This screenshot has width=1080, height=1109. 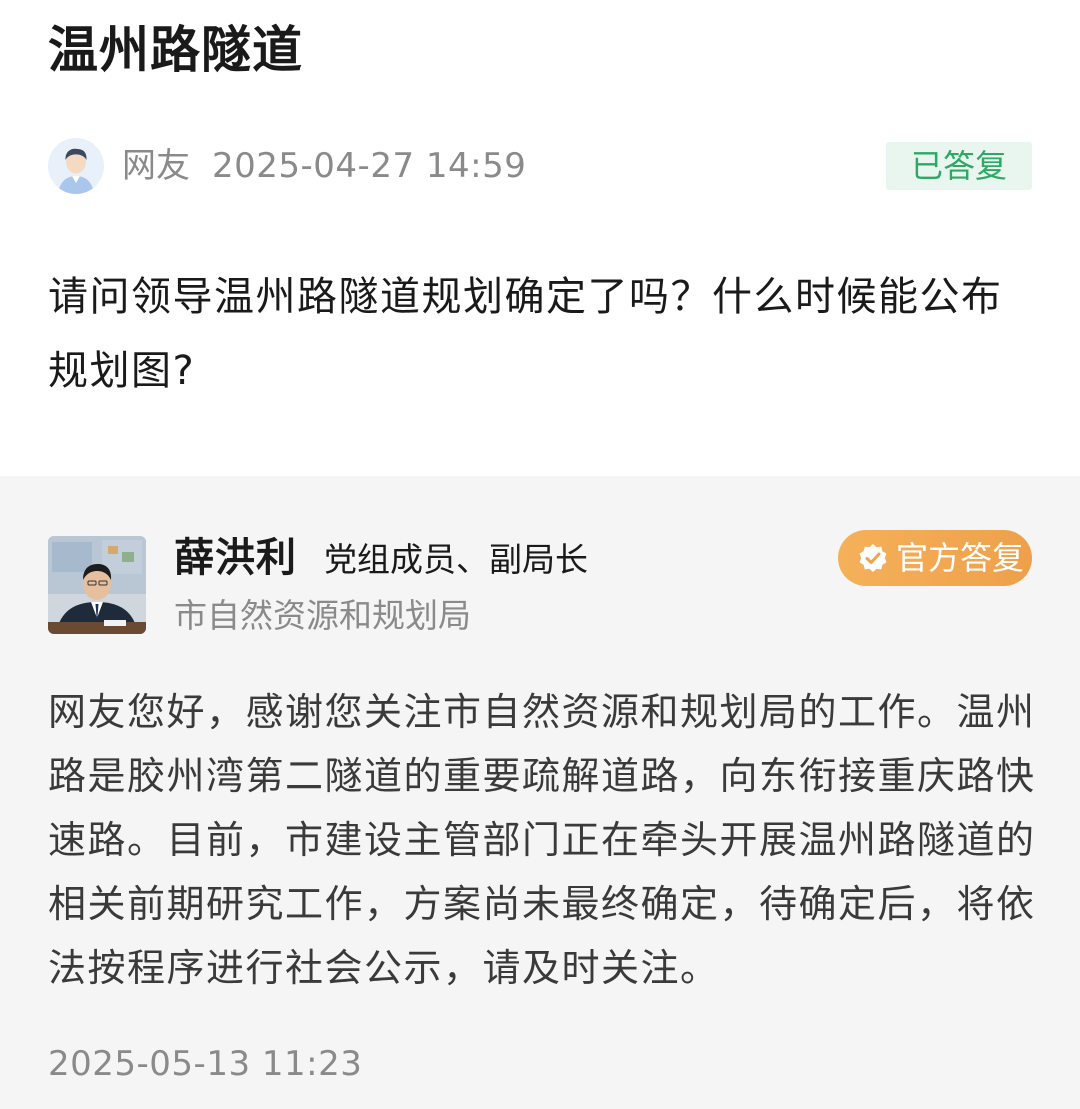 What do you see at coordinates (960, 558) in the screenshot?
I see `official-reply-label: 官方答复` at bounding box center [960, 558].